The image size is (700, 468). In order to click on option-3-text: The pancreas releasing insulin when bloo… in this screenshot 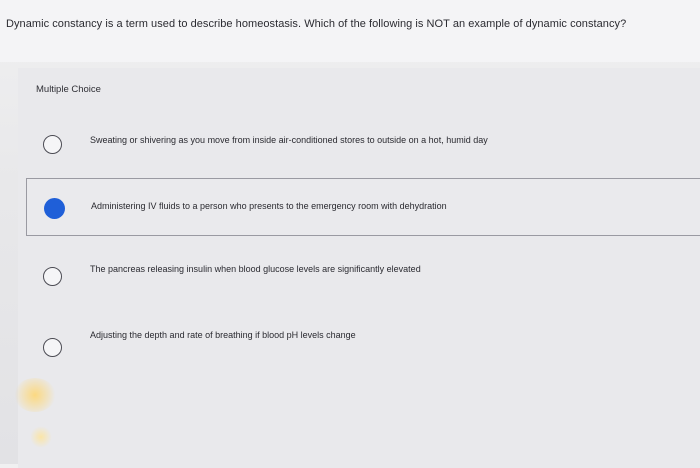, I will do `click(255, 269)`.